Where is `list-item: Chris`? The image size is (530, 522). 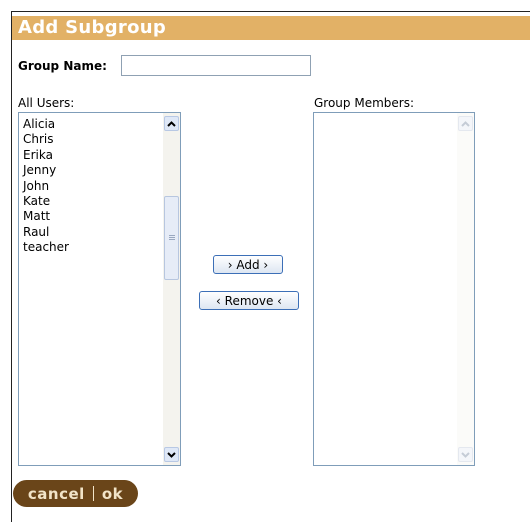 list-item: Chris is located at coordinates (46, 139).